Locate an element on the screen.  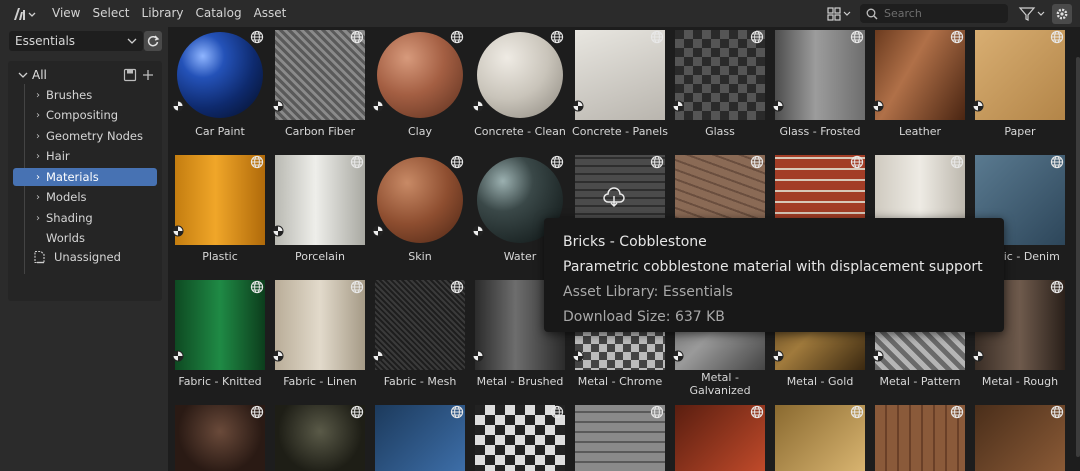
asset-tile: Fabric - Linen is located at coordinates (318, 338).